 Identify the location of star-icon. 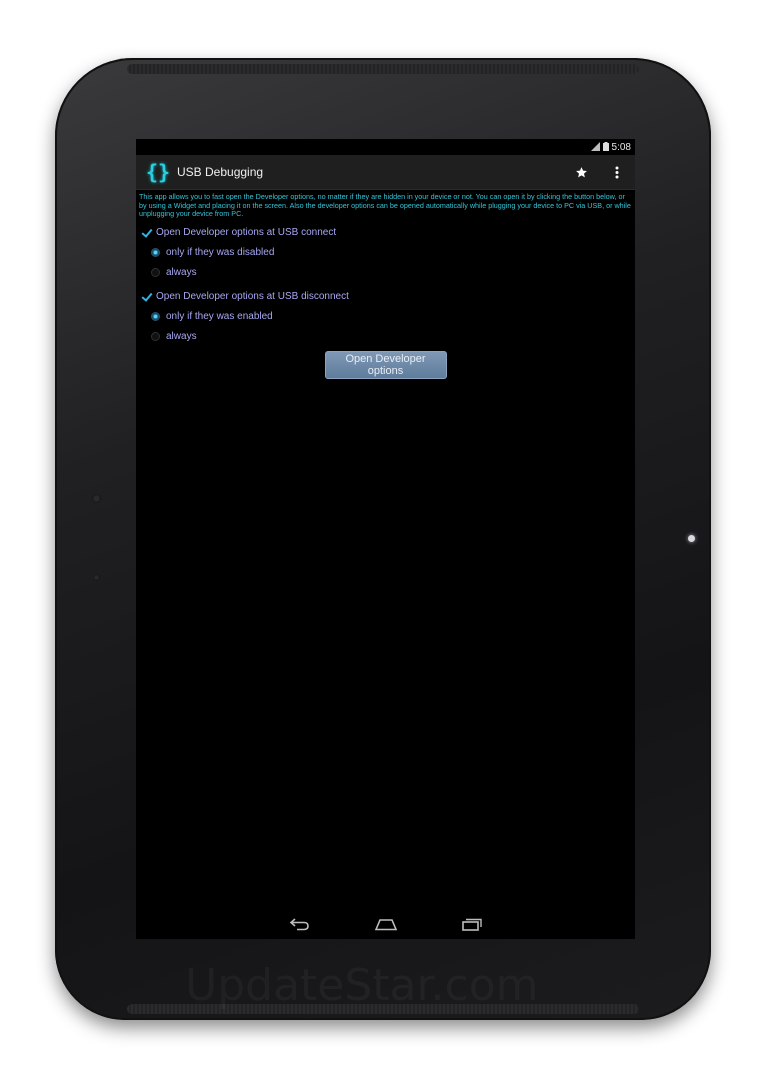
(581, 171).